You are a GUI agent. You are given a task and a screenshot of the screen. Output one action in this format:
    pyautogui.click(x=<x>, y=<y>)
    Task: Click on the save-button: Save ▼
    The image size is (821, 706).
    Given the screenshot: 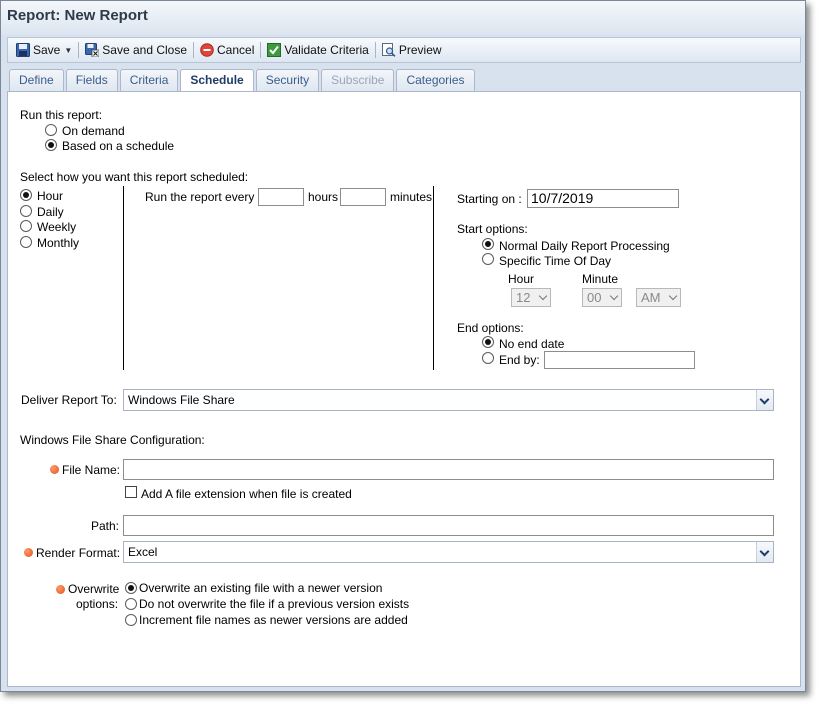 What is the action you would take?
    pyautogui.click(x=44, y=50)
    